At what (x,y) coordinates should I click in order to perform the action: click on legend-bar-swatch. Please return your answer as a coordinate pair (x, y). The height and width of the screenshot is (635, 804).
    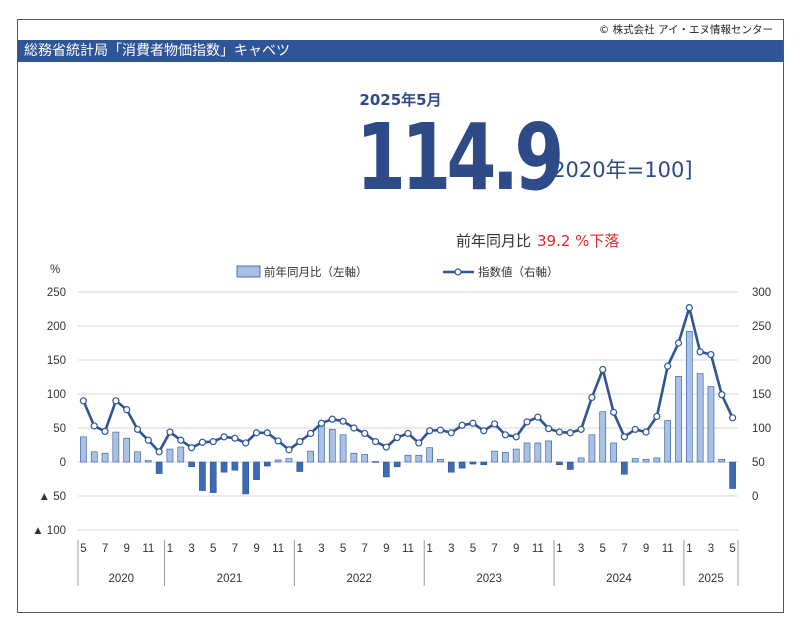
    Looking at the image, I should click on (248, 271).